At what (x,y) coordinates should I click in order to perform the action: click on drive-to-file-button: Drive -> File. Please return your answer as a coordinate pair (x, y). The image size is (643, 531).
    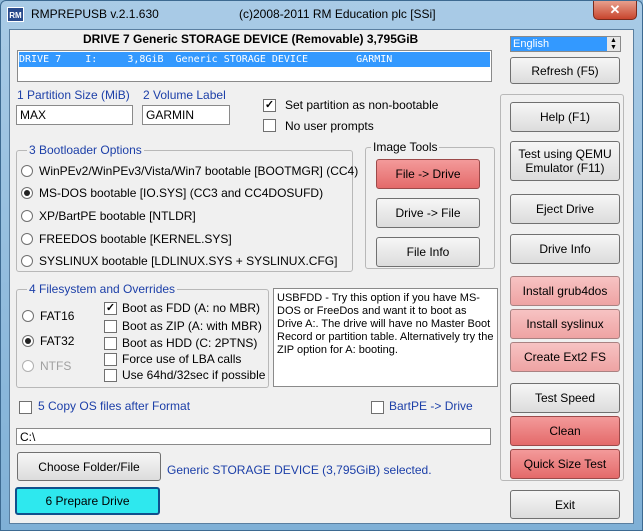
    Looking at the image, I should click on (428, 213).